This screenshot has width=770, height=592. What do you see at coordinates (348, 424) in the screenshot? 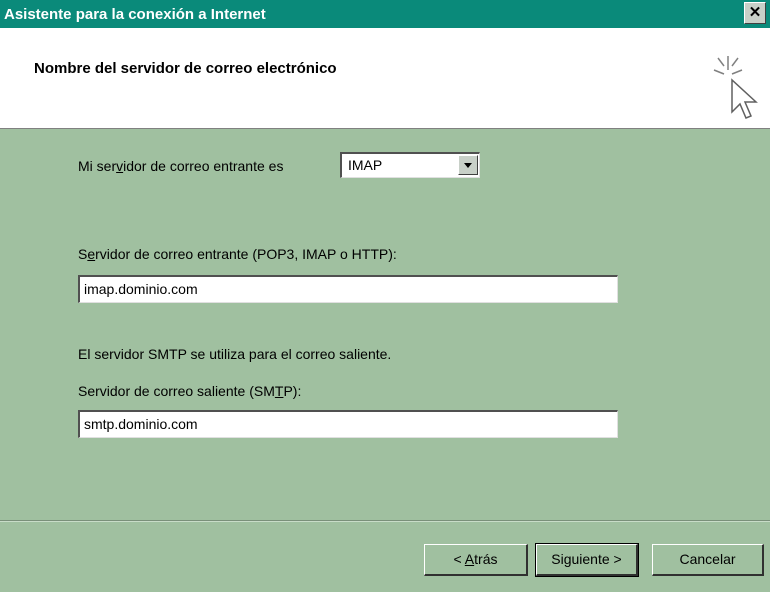
I see `outgoing-server-input: smtp.dominio.com` at bounding box center [348, 424].